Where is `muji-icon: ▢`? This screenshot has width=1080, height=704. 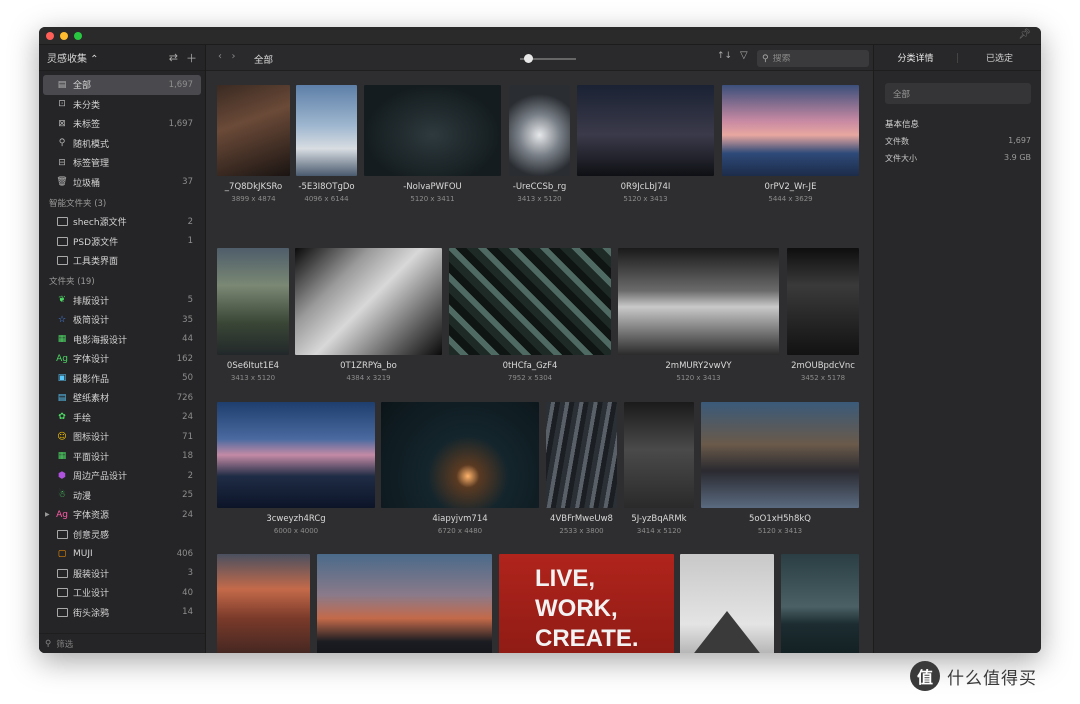 muji-icon: ▢ is located at coordinates (62, 553).